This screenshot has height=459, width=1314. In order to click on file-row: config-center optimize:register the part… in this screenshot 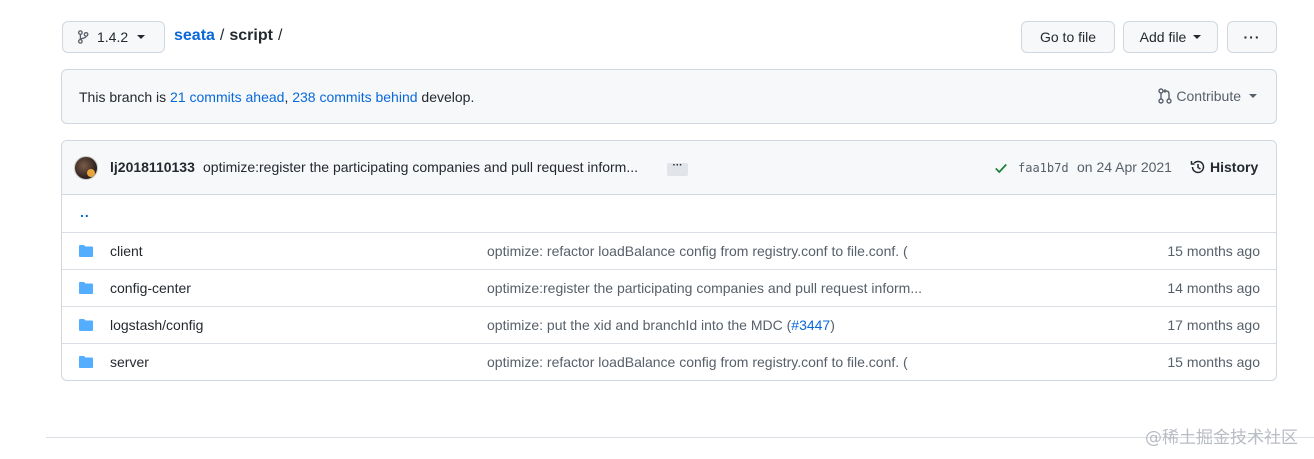, I will do `click(669, 287)`.